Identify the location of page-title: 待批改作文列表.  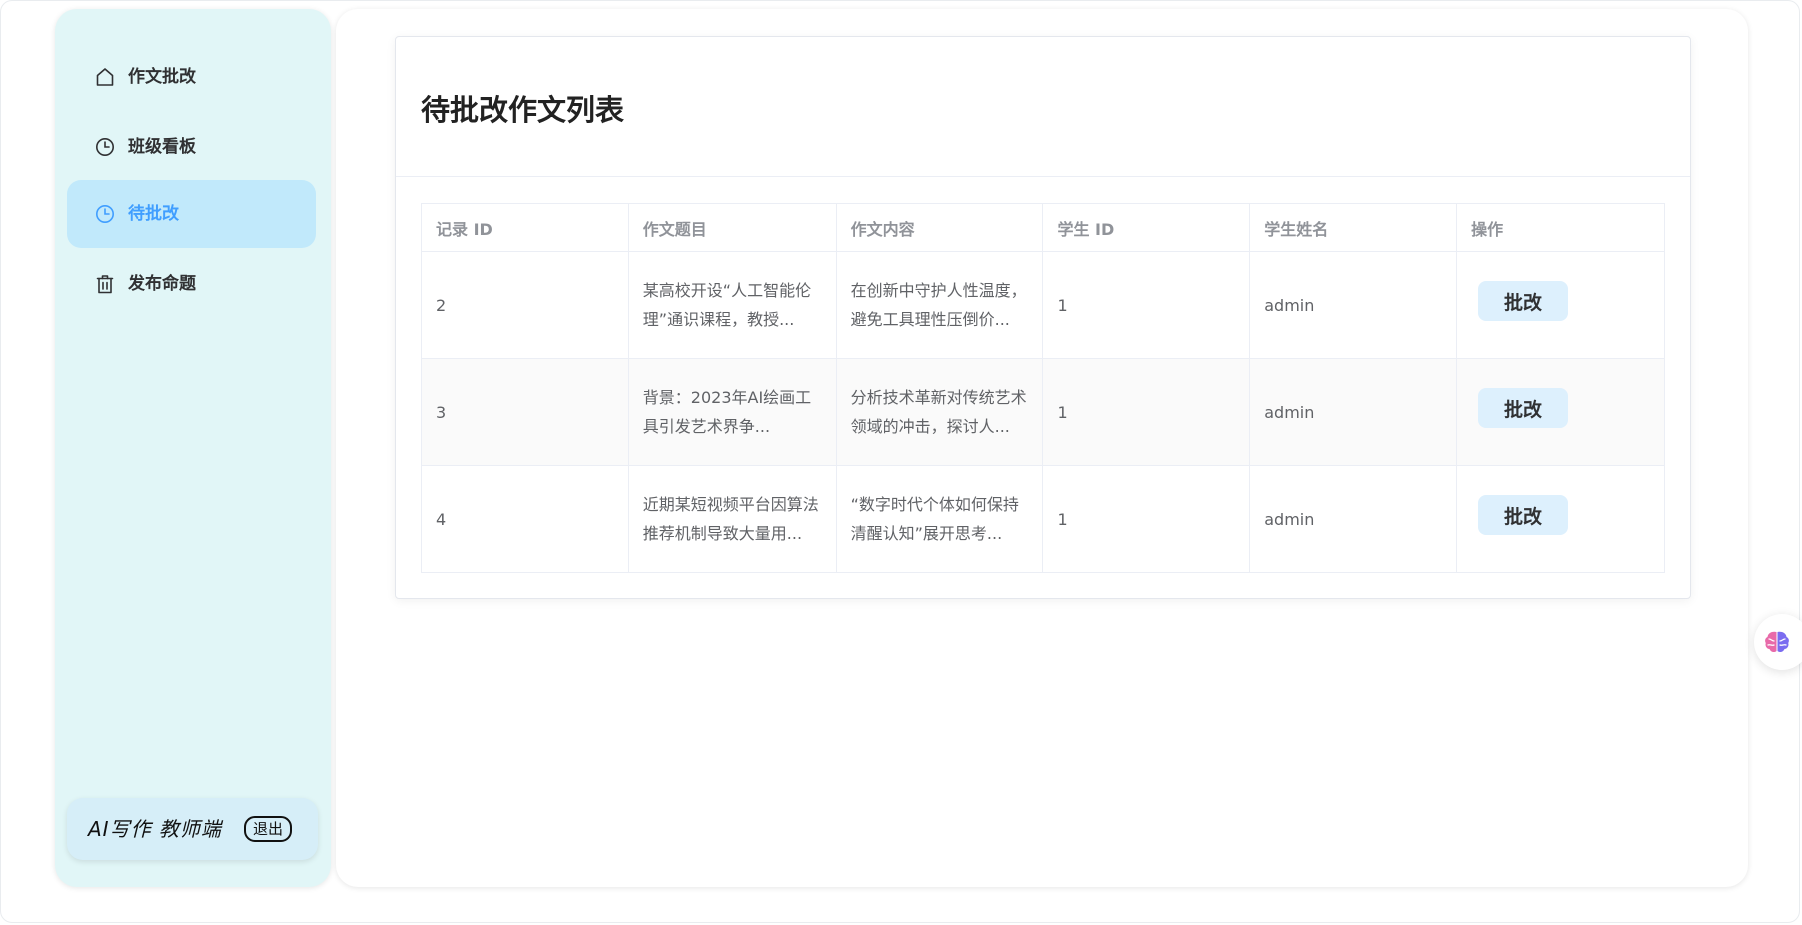
(523, 110).